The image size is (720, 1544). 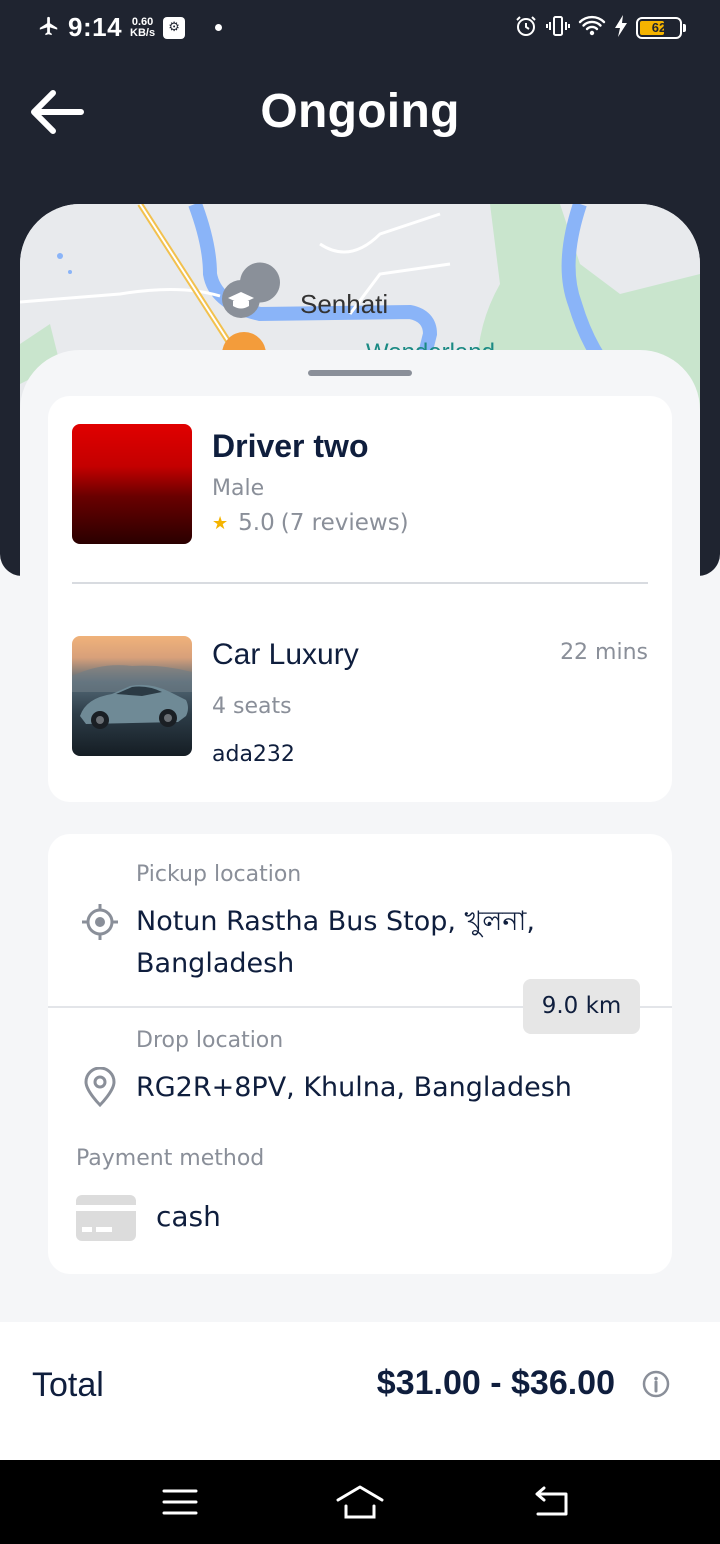 I want to click on status-left: 9:14 0.60 KB/s ⚙, so click(x=130, y=27).